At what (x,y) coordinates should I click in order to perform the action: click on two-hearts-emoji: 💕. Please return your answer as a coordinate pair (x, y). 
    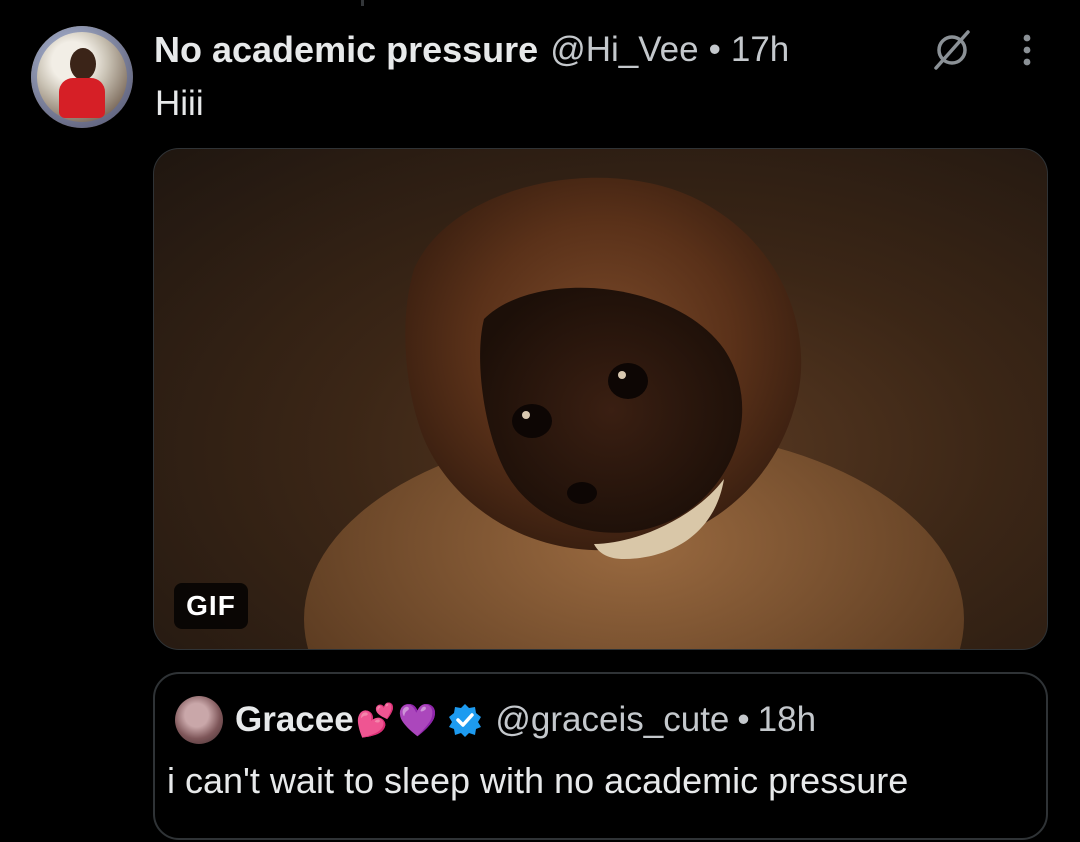
    Looking at the image, I should click on (375, 720).